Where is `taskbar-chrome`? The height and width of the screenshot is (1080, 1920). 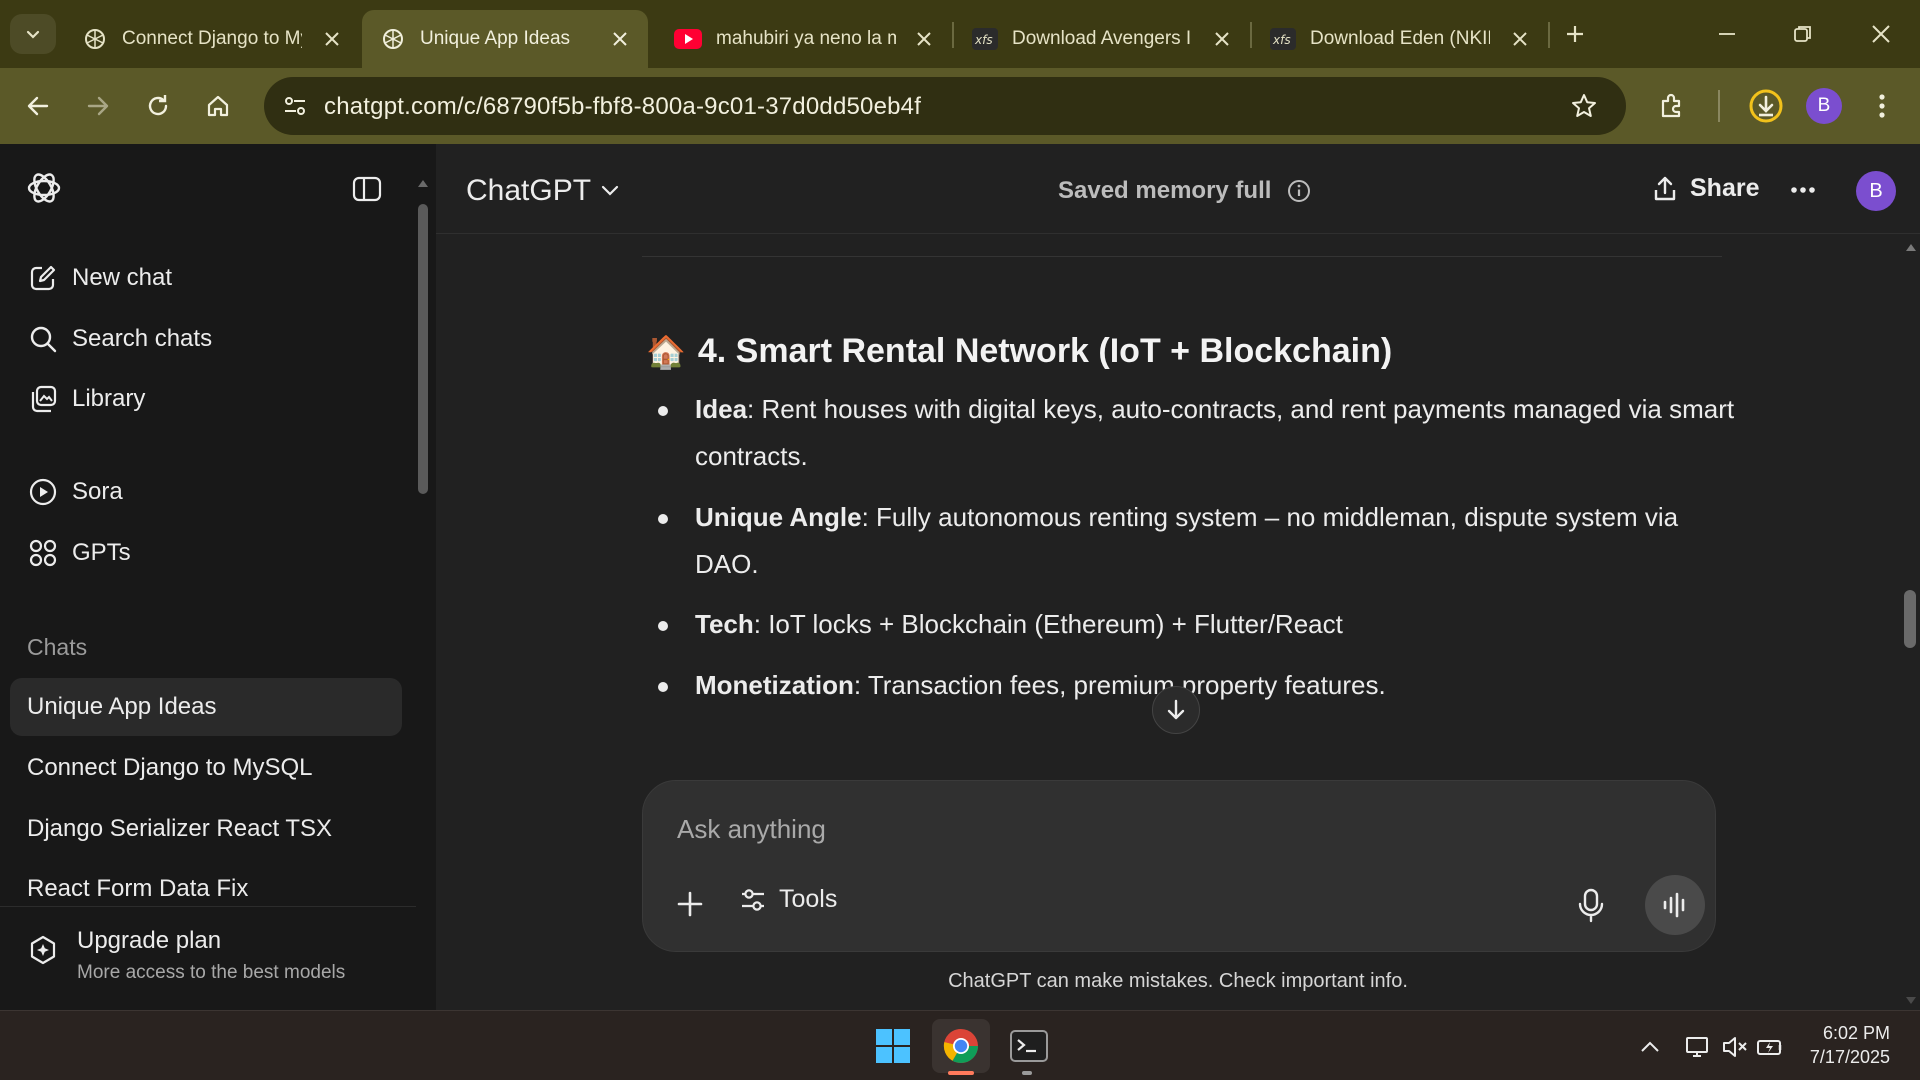 taskbar-chrome is located at coordinates (961, 1046).